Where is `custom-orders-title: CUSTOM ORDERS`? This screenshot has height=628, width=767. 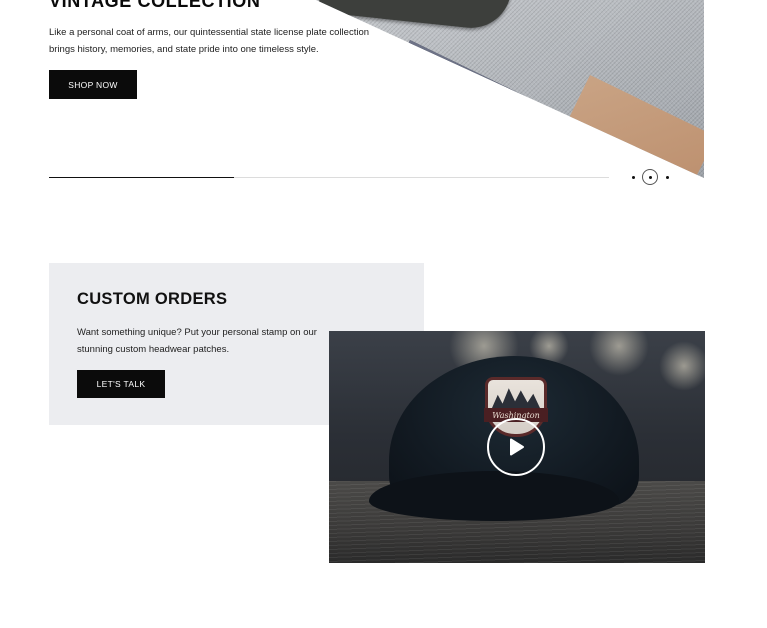
custom-orders-title: CUSTOM ORDERS is located at coordinates (152, 299).